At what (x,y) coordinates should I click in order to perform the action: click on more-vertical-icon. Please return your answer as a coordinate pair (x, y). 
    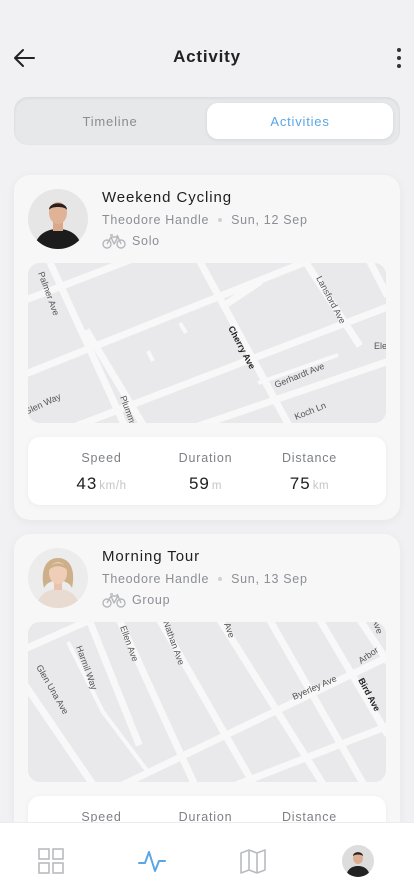
    Looking at the image, I should click on (399, 50).